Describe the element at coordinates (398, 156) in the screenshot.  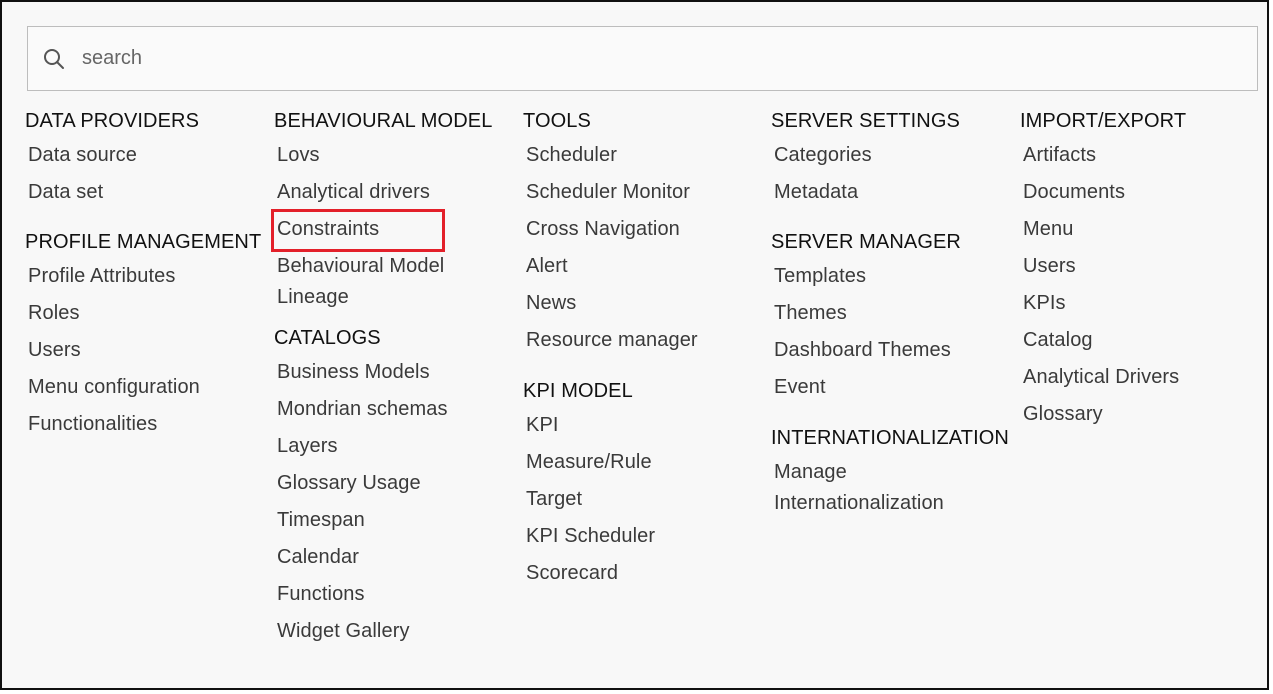
I see `menu-item-lovs: Lovs` at that location.